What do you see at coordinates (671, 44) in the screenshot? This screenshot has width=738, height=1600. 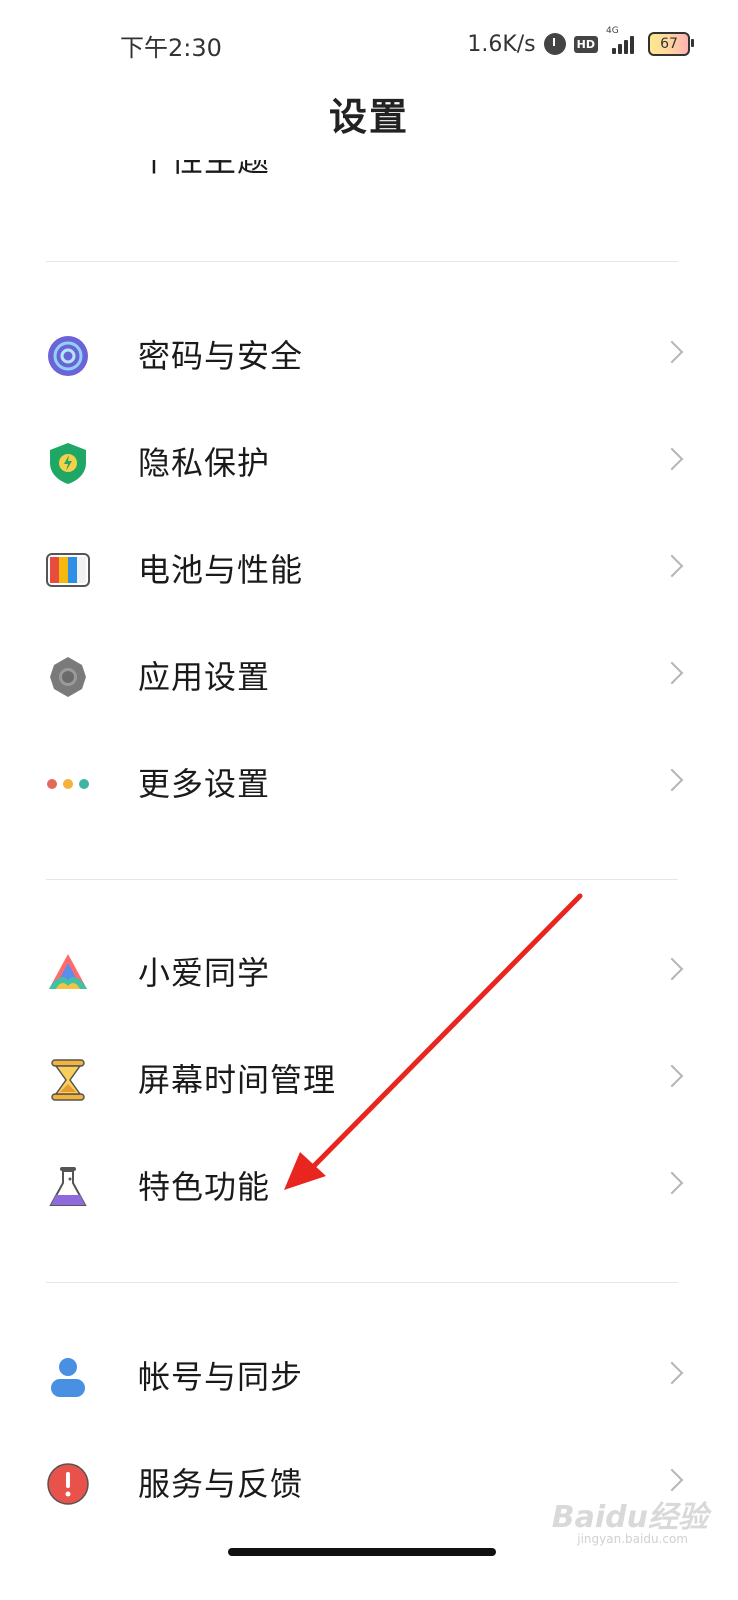 I see `battery-icon: 67` at bounding box center [671, 44].